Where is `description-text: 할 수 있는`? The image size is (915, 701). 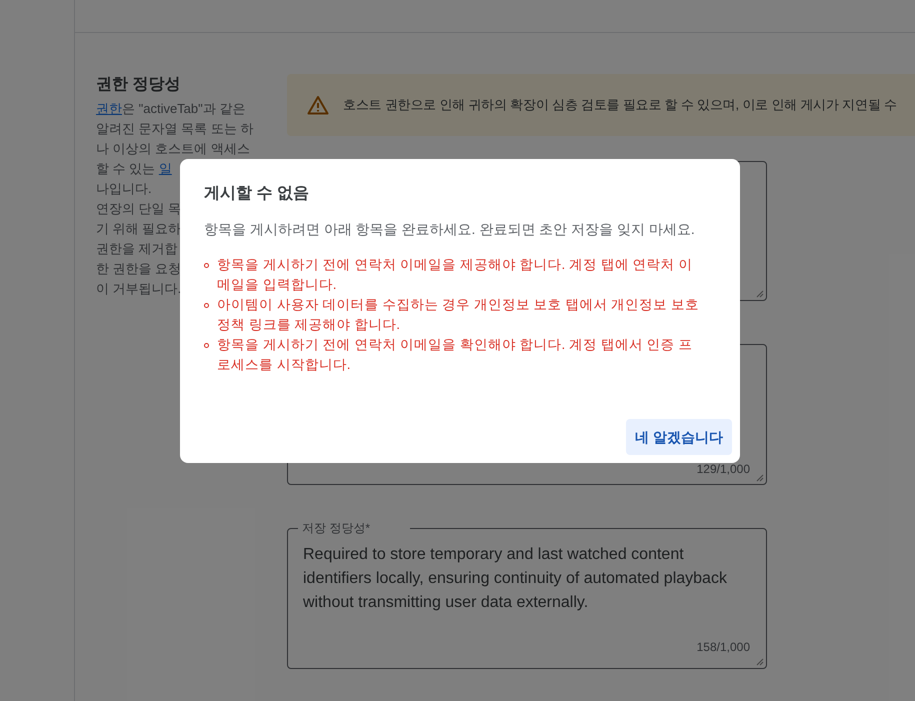
description-text: 할 수 있는 is located at coordinates (126, 169).